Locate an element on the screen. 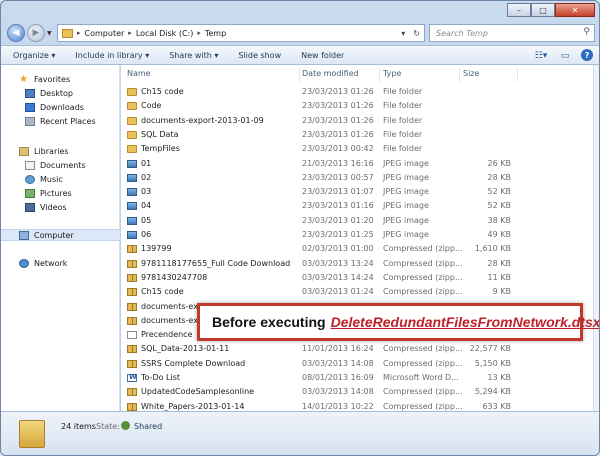 The image size is (600, 456). share-with-button: Share with ▾ is located at coordinates (193, 55).